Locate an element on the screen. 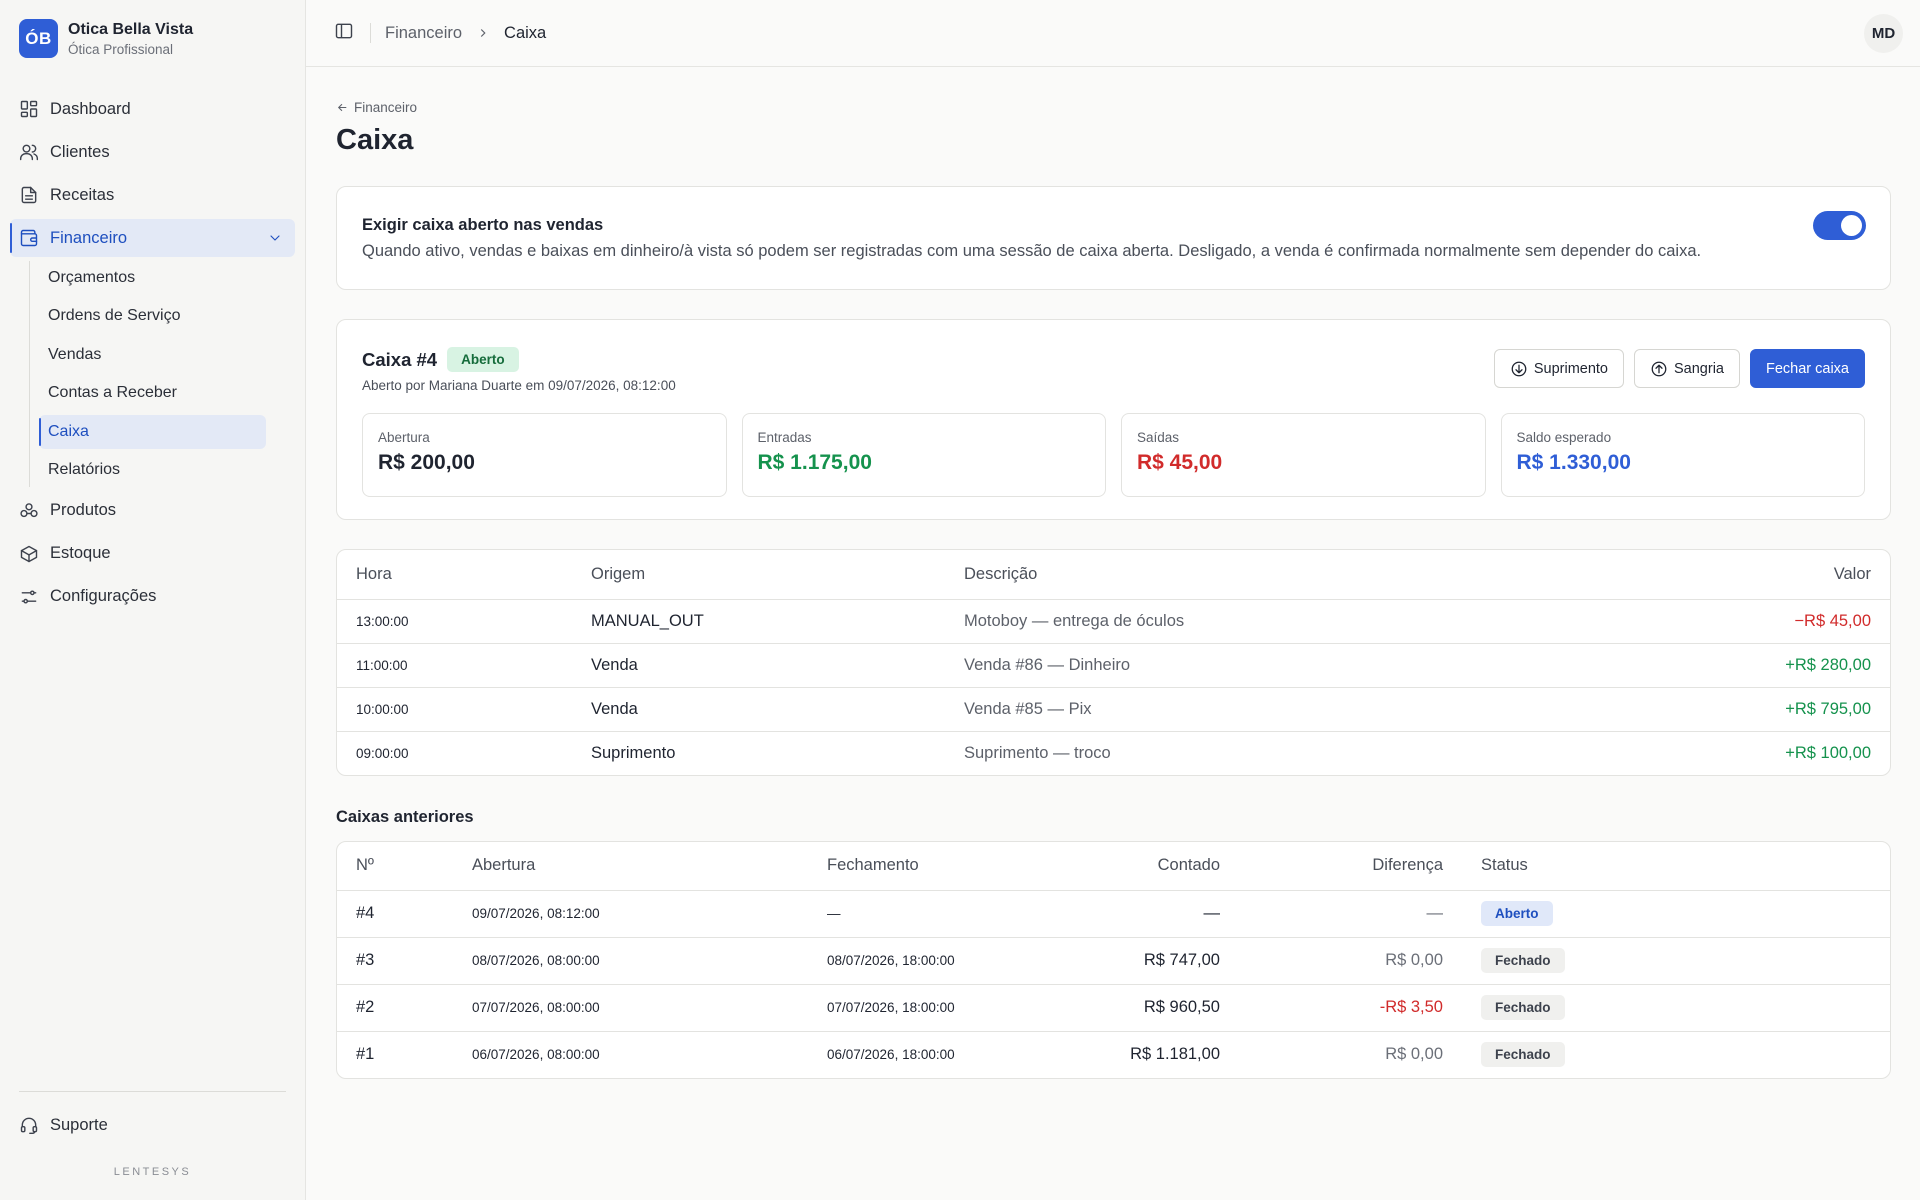  cell-valor: +R$ 100,00 is located at coordinates (1828, 752).